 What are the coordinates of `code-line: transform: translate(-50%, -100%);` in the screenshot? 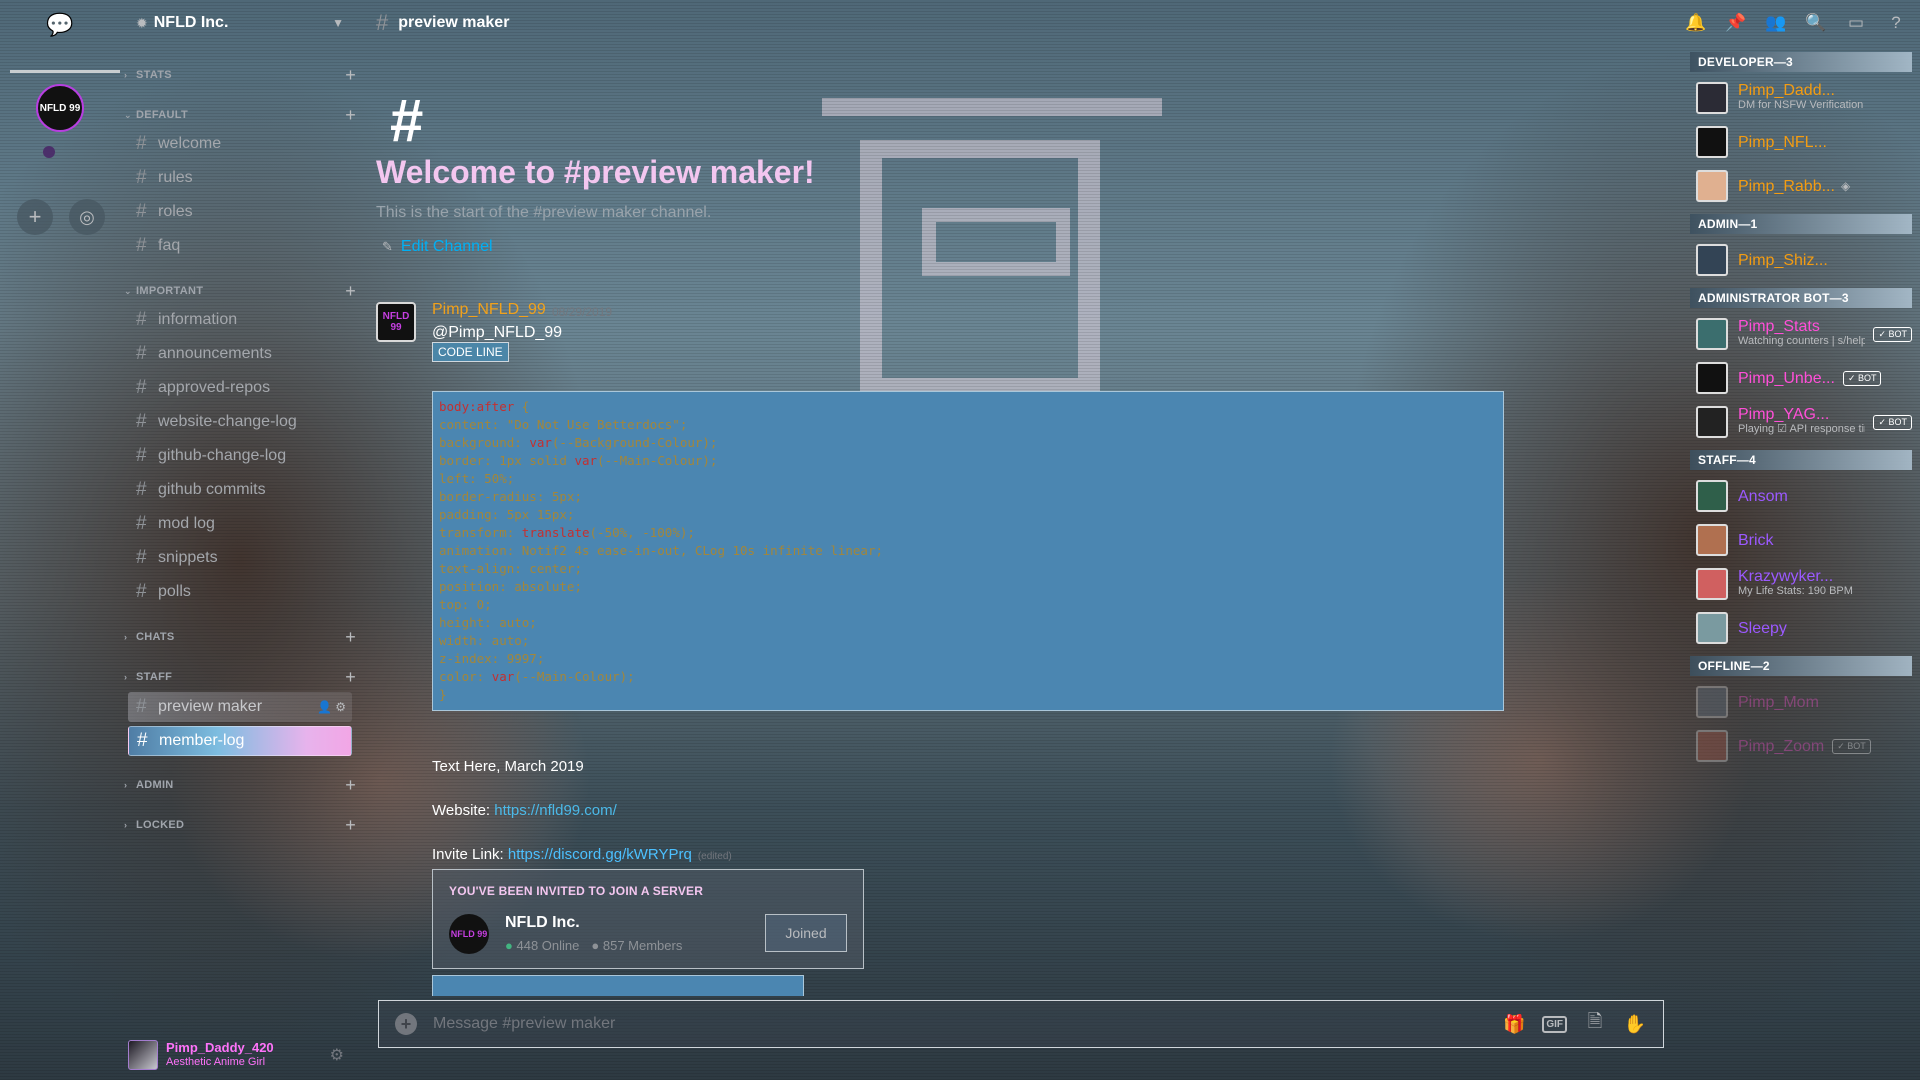 It's located at (968, 533).